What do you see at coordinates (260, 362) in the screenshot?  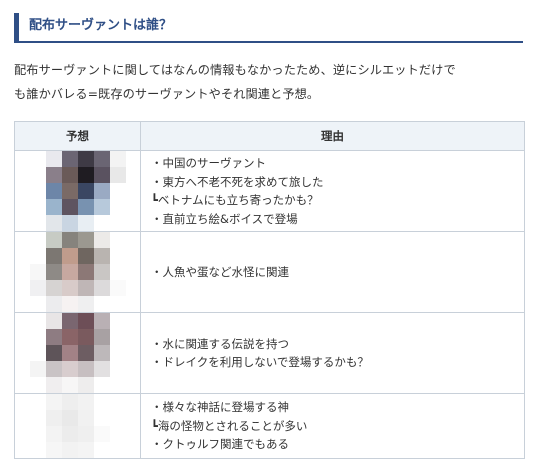 I see `reason-line: ・ドレイクを利用しないで登場するかも？` at bounding box center [260, 362].